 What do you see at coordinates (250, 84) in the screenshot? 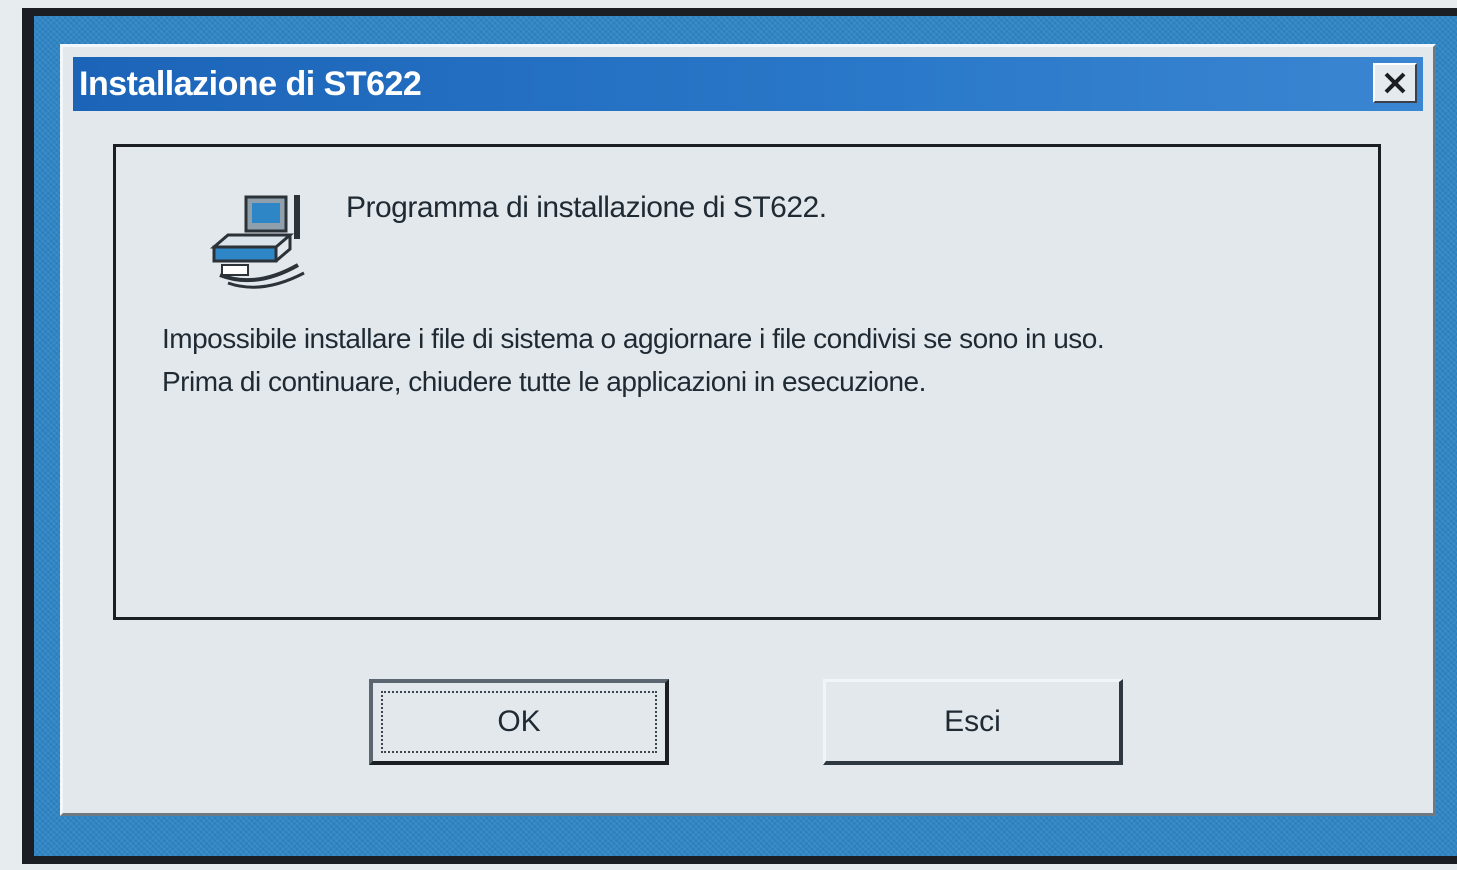
I see `window-title: Installazione di ST622` at bounding box center [250, 84].